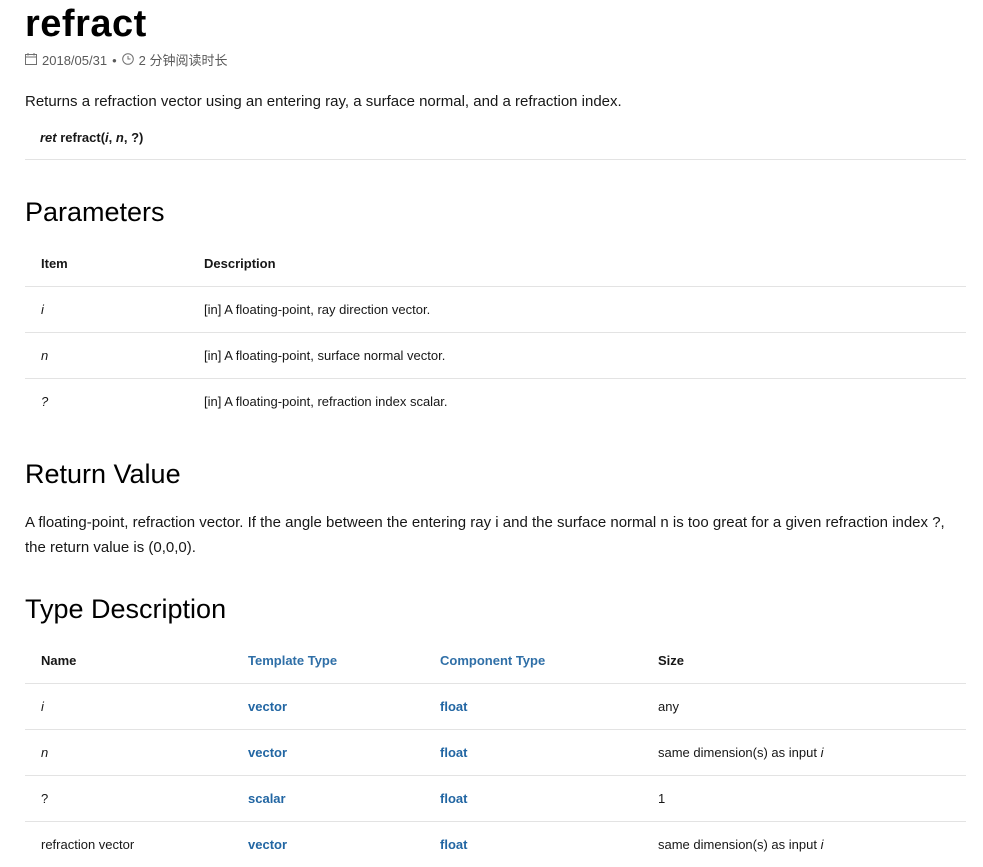 The width and height of the screenshot is (983, 867). What do you see at coordinates (183, 61) in the screenshot?
I see `read-time: 2 分钟阅读时长` at bounding box center [183, 61].